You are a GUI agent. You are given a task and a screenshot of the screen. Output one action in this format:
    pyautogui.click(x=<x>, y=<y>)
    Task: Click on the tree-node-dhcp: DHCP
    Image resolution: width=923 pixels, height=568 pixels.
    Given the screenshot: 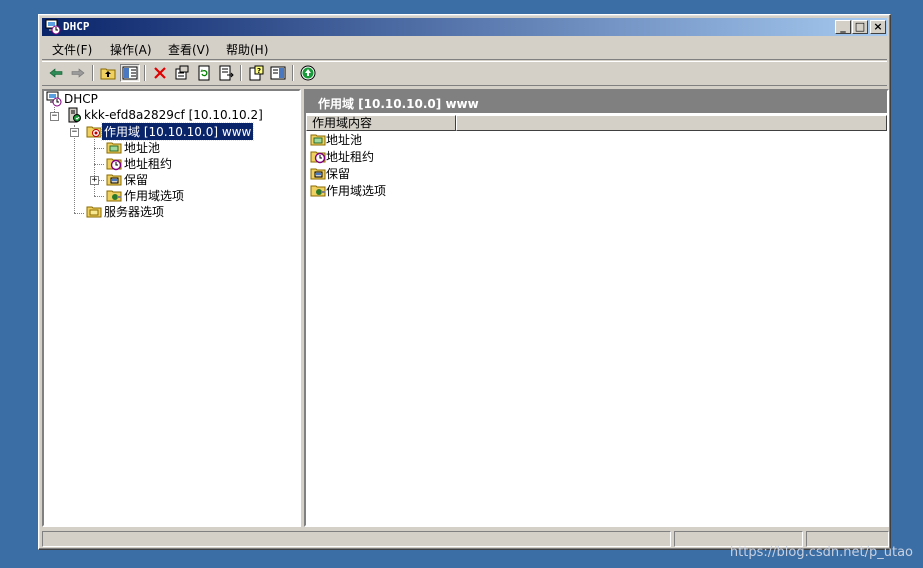 What is the action you would take?
    pyautogui.click(x=73, y=99)
    